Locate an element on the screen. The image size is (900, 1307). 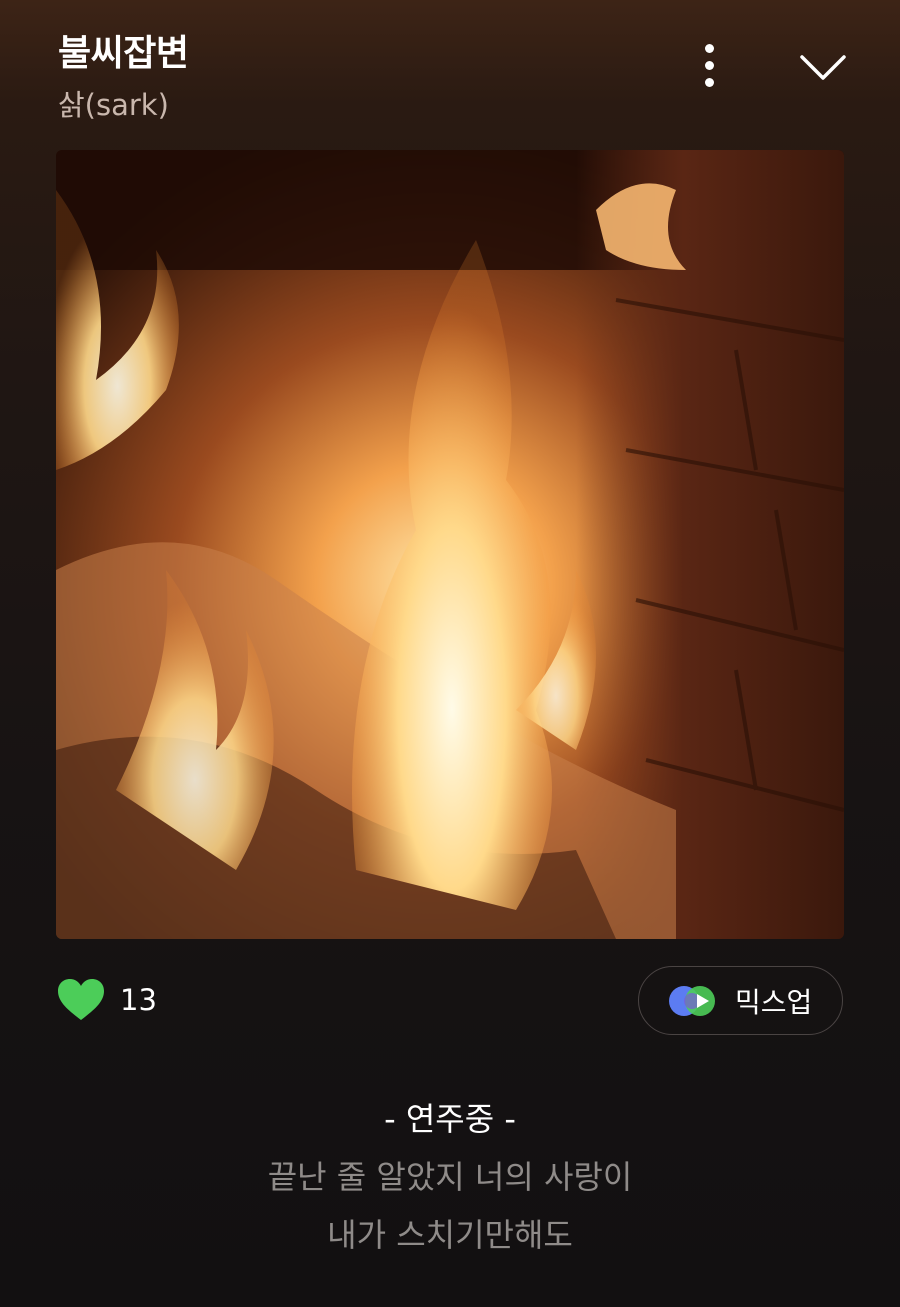
lyric-line: 내가 스치기만해도 is located at coordinates (450, 1233).